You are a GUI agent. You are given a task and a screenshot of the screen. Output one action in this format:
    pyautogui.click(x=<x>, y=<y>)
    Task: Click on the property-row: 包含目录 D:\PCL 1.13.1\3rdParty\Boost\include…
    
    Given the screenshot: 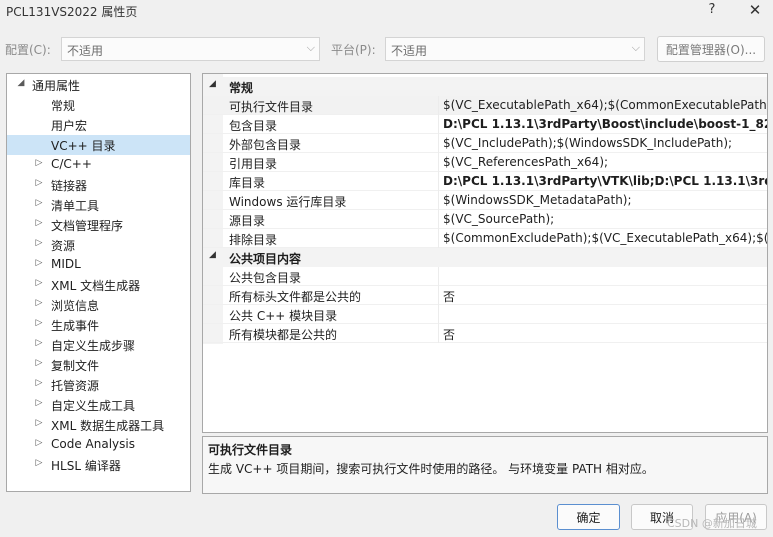 What is the action you would take?
    pyautogui.click(x=485, y=124)
    